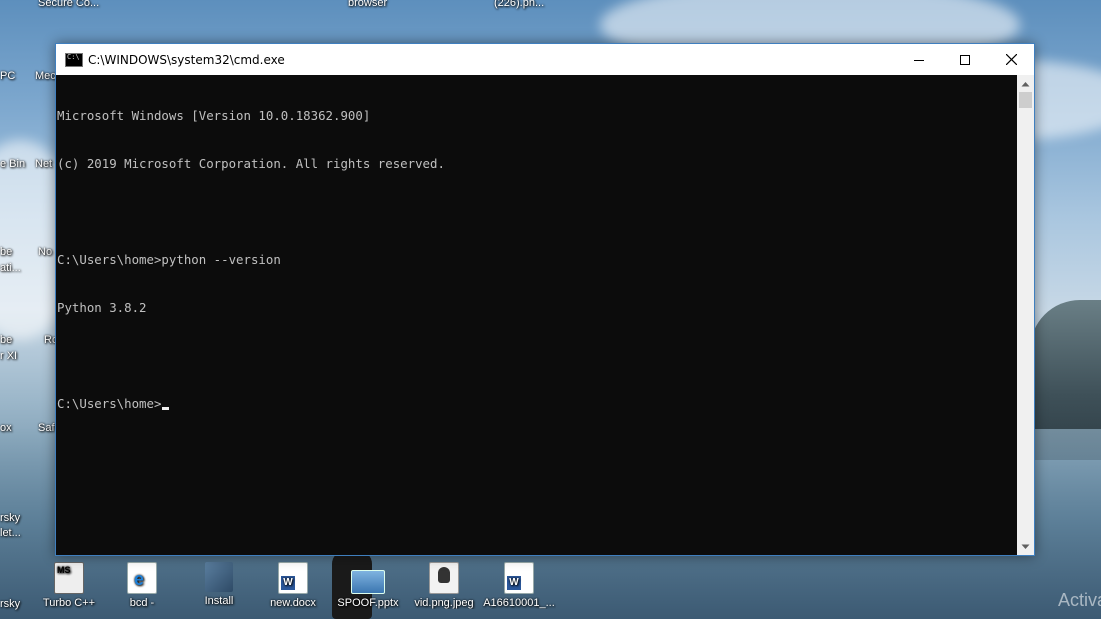 The image size is (1101, 619). I want to click on vertical-scrollbar, so click(1025, 315).